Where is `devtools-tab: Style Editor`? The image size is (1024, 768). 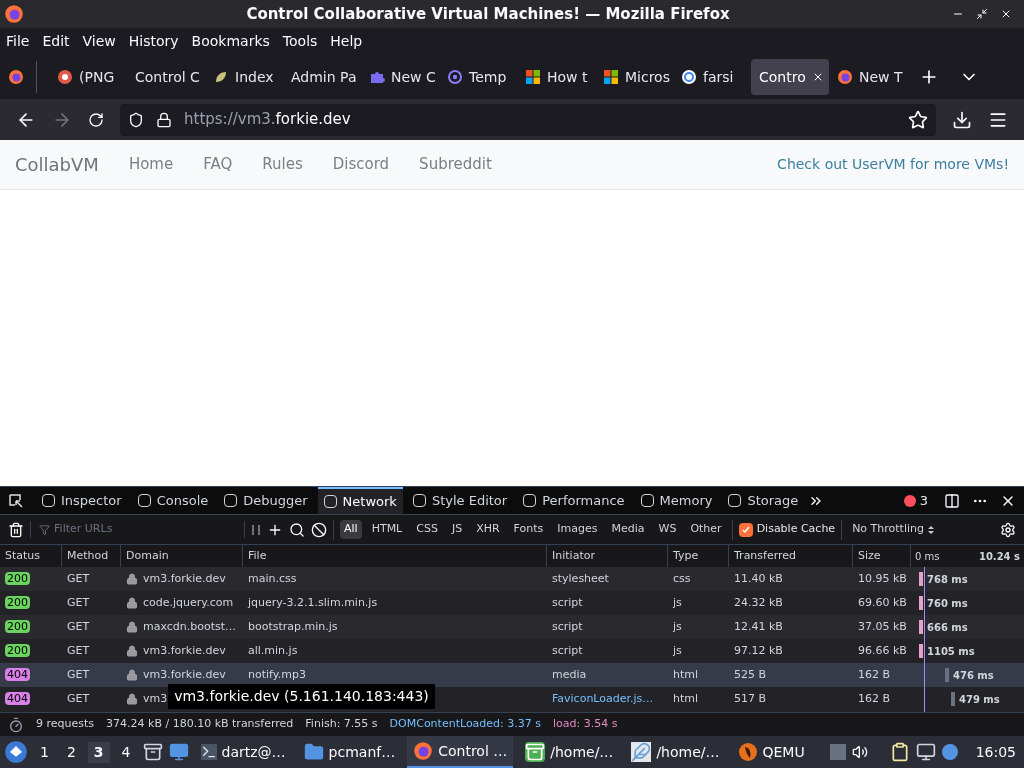 devtools-tab: Style Editor is located at coordinates (460, 500).